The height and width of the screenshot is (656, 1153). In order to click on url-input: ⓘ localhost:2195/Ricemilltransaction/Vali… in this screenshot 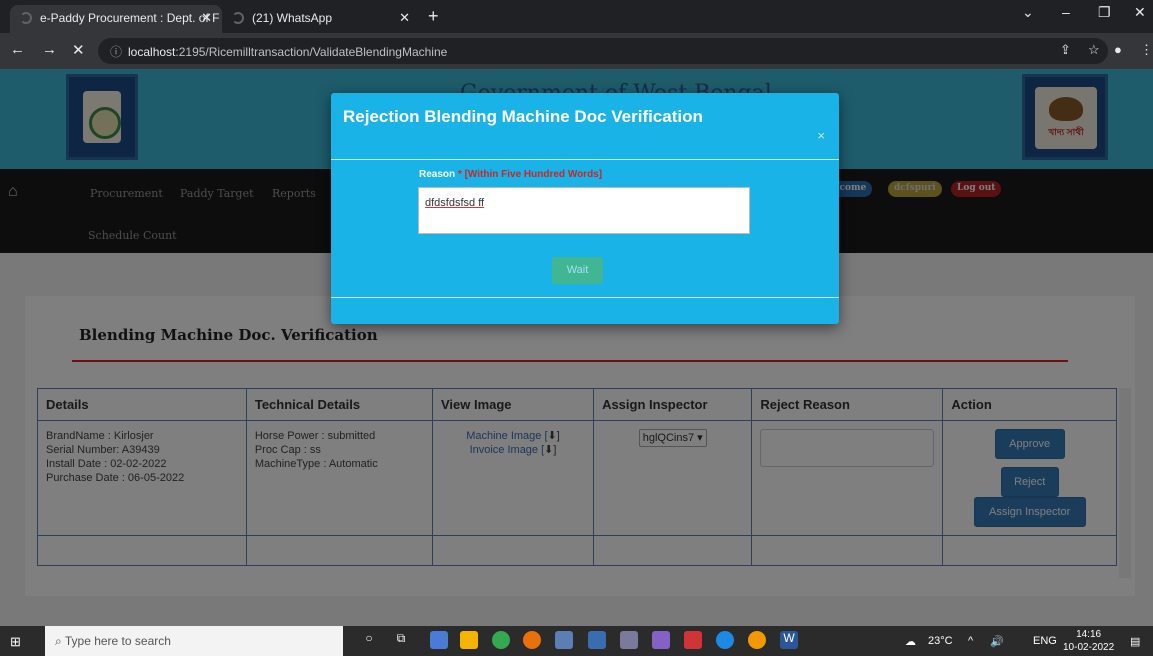, I will do `click(603, 51)`.